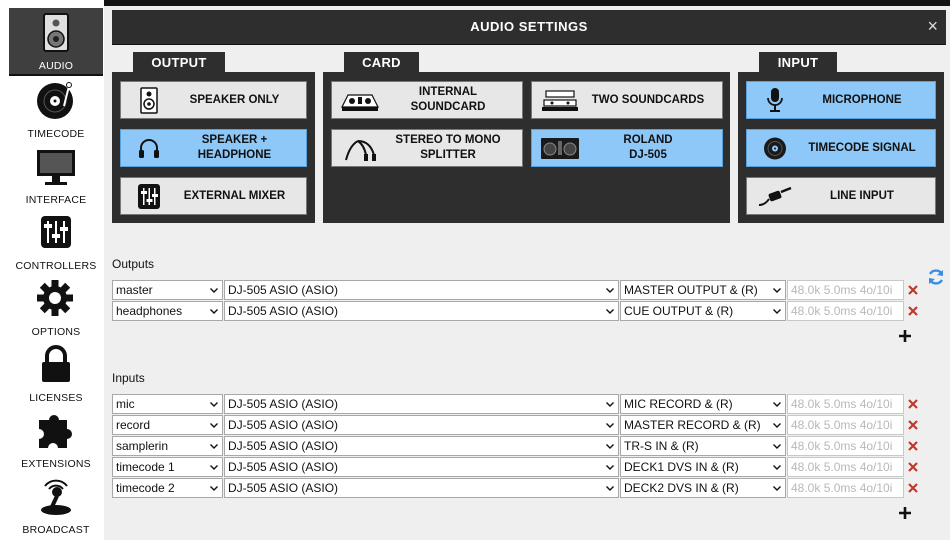  Describe the element at coordinates (703, 290) in the screenshot. I see `output-channel-select: MASTER OUTPUT & (R)` at that location.